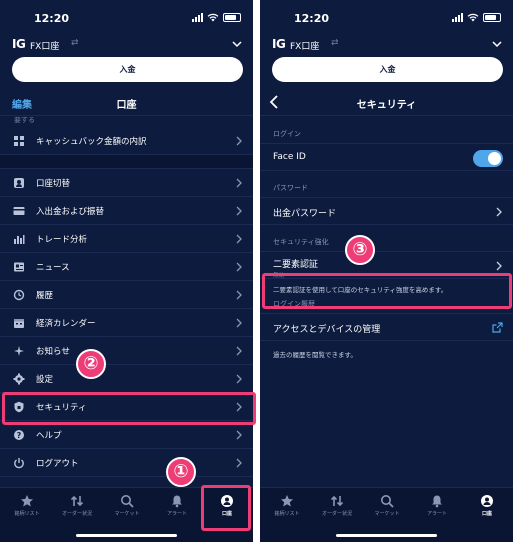 The width and height of the screenshot is (513, 542). What do you see at coordinates (386, 211) in the screenshot?
I see `withdraw-password-row: 出金パスワード` at bounding box center [386, 211].